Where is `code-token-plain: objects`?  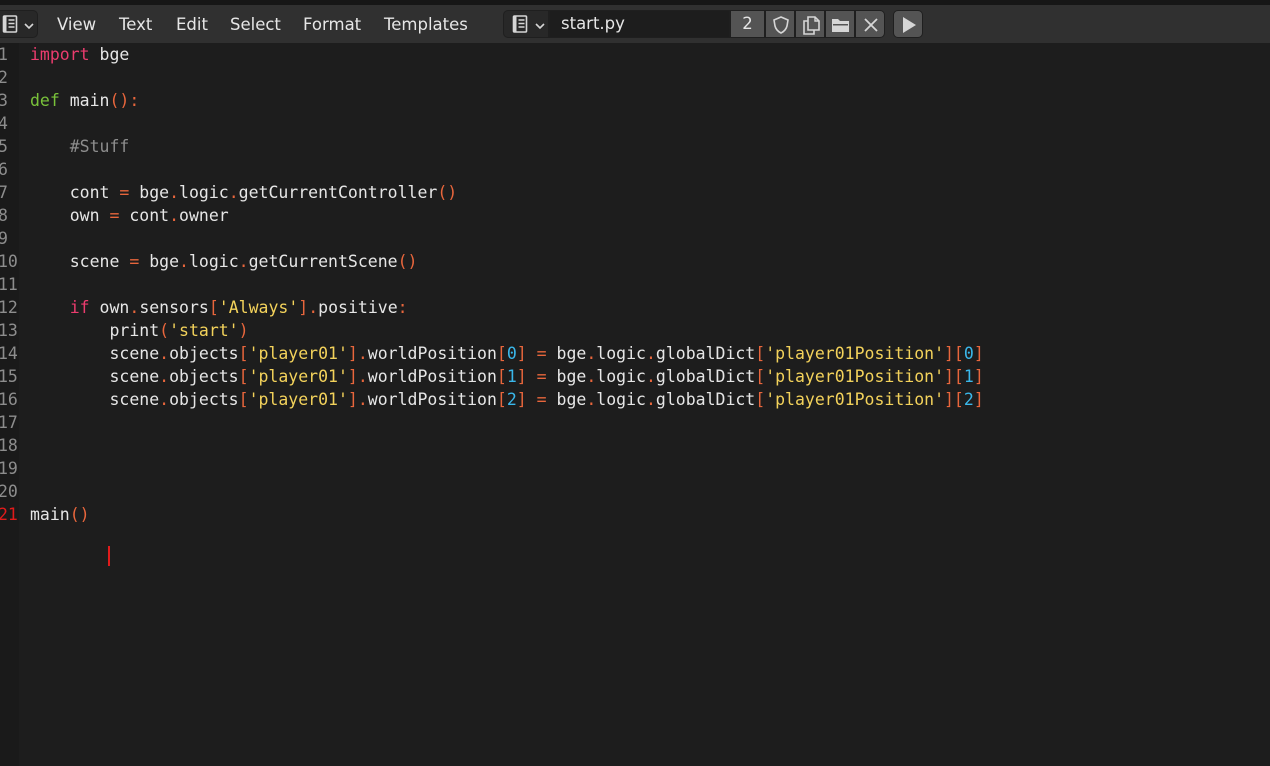 code-token-plain: objects is located at coordinates (204, 353).